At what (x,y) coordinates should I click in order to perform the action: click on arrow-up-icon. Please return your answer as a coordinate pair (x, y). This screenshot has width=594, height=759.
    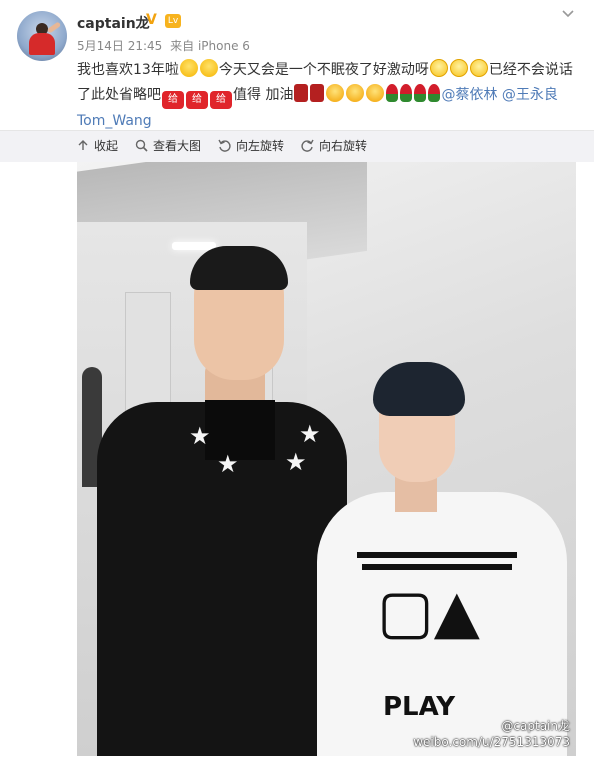
    Looking at the image, I should click on (83, 145).